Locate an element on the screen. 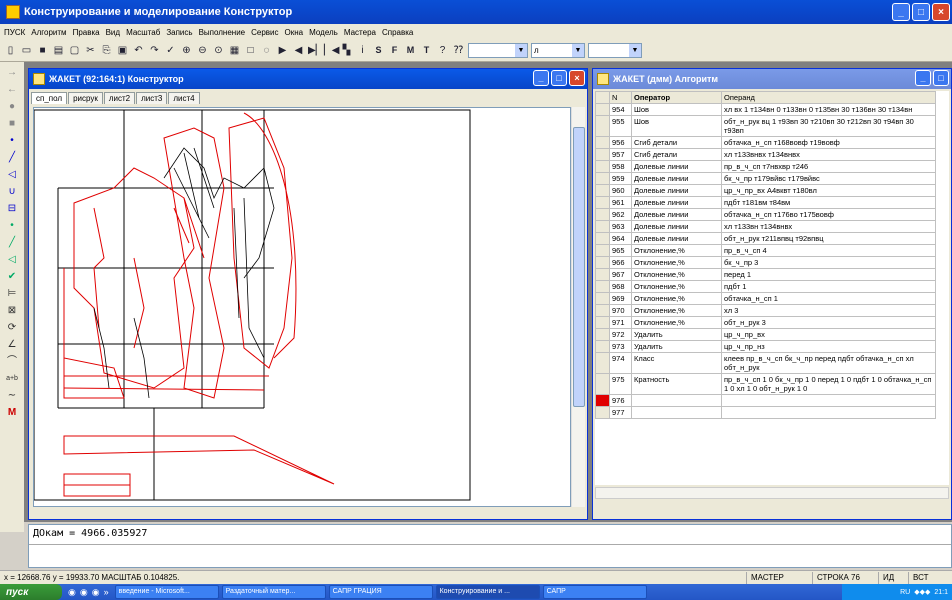 The width and height of the screenshot is (952, 600). cell-n: 976 is located at coordinates (620, 400).